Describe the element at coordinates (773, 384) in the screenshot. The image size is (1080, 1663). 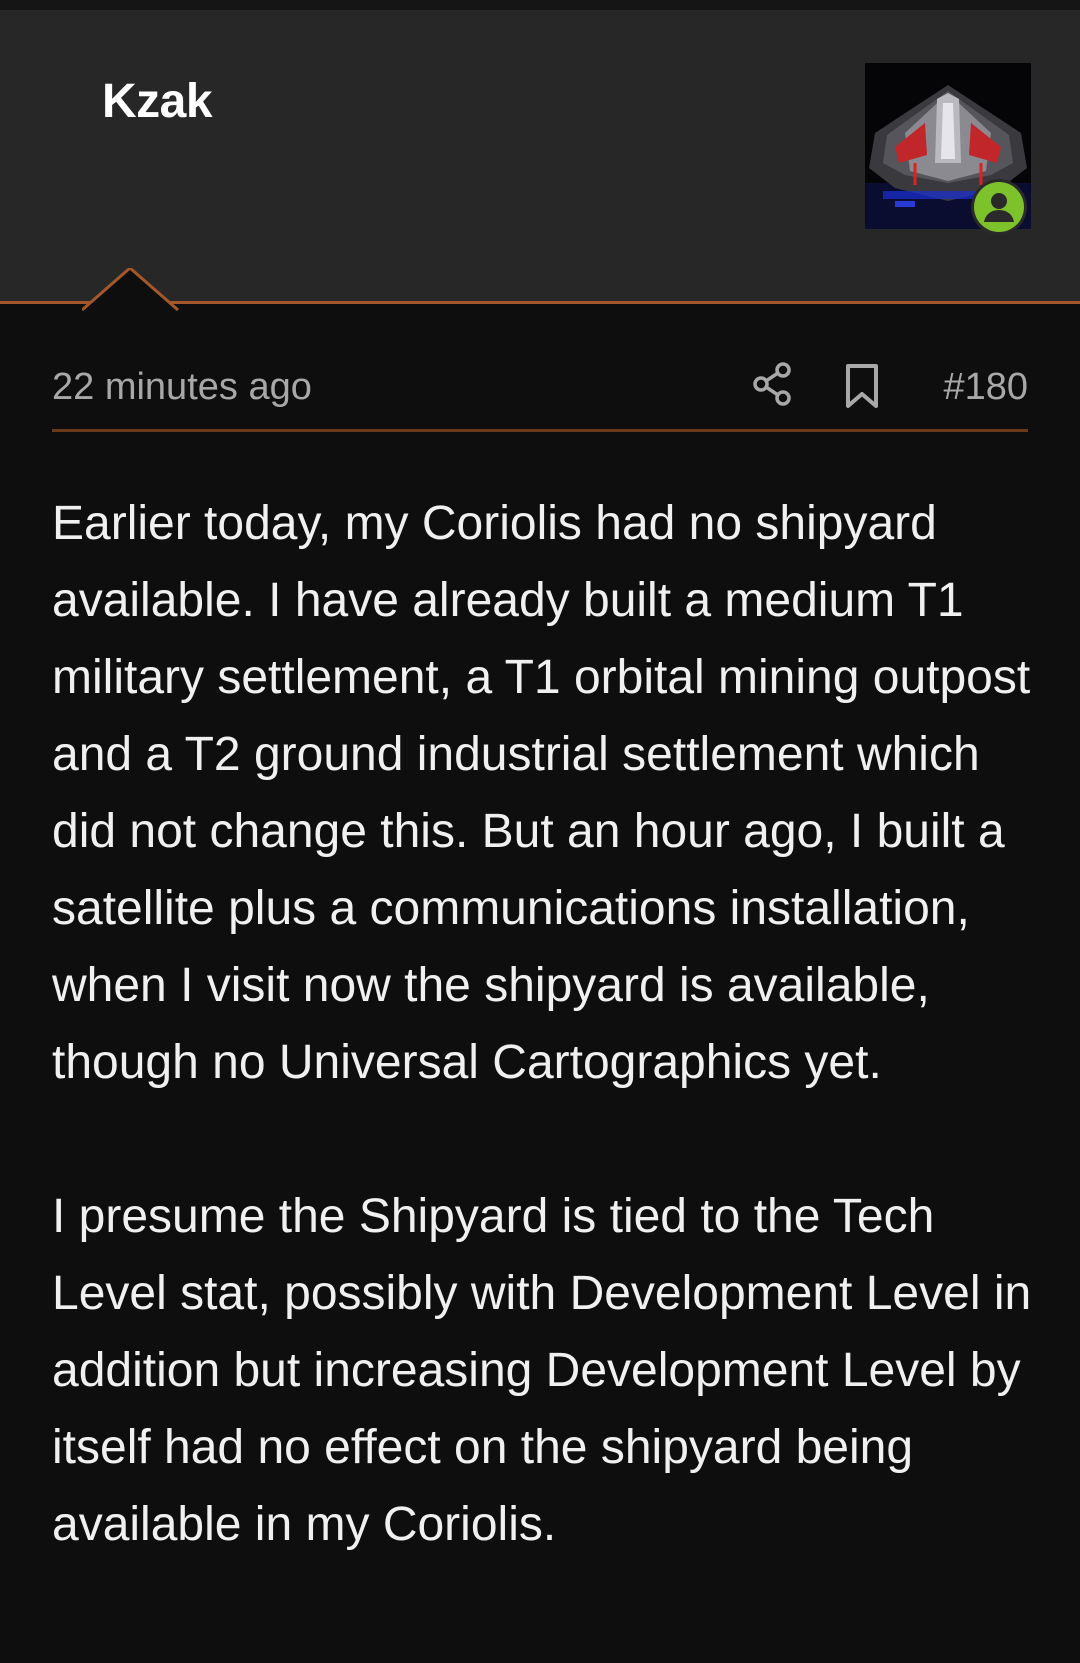
I see `share-icon` at that location.